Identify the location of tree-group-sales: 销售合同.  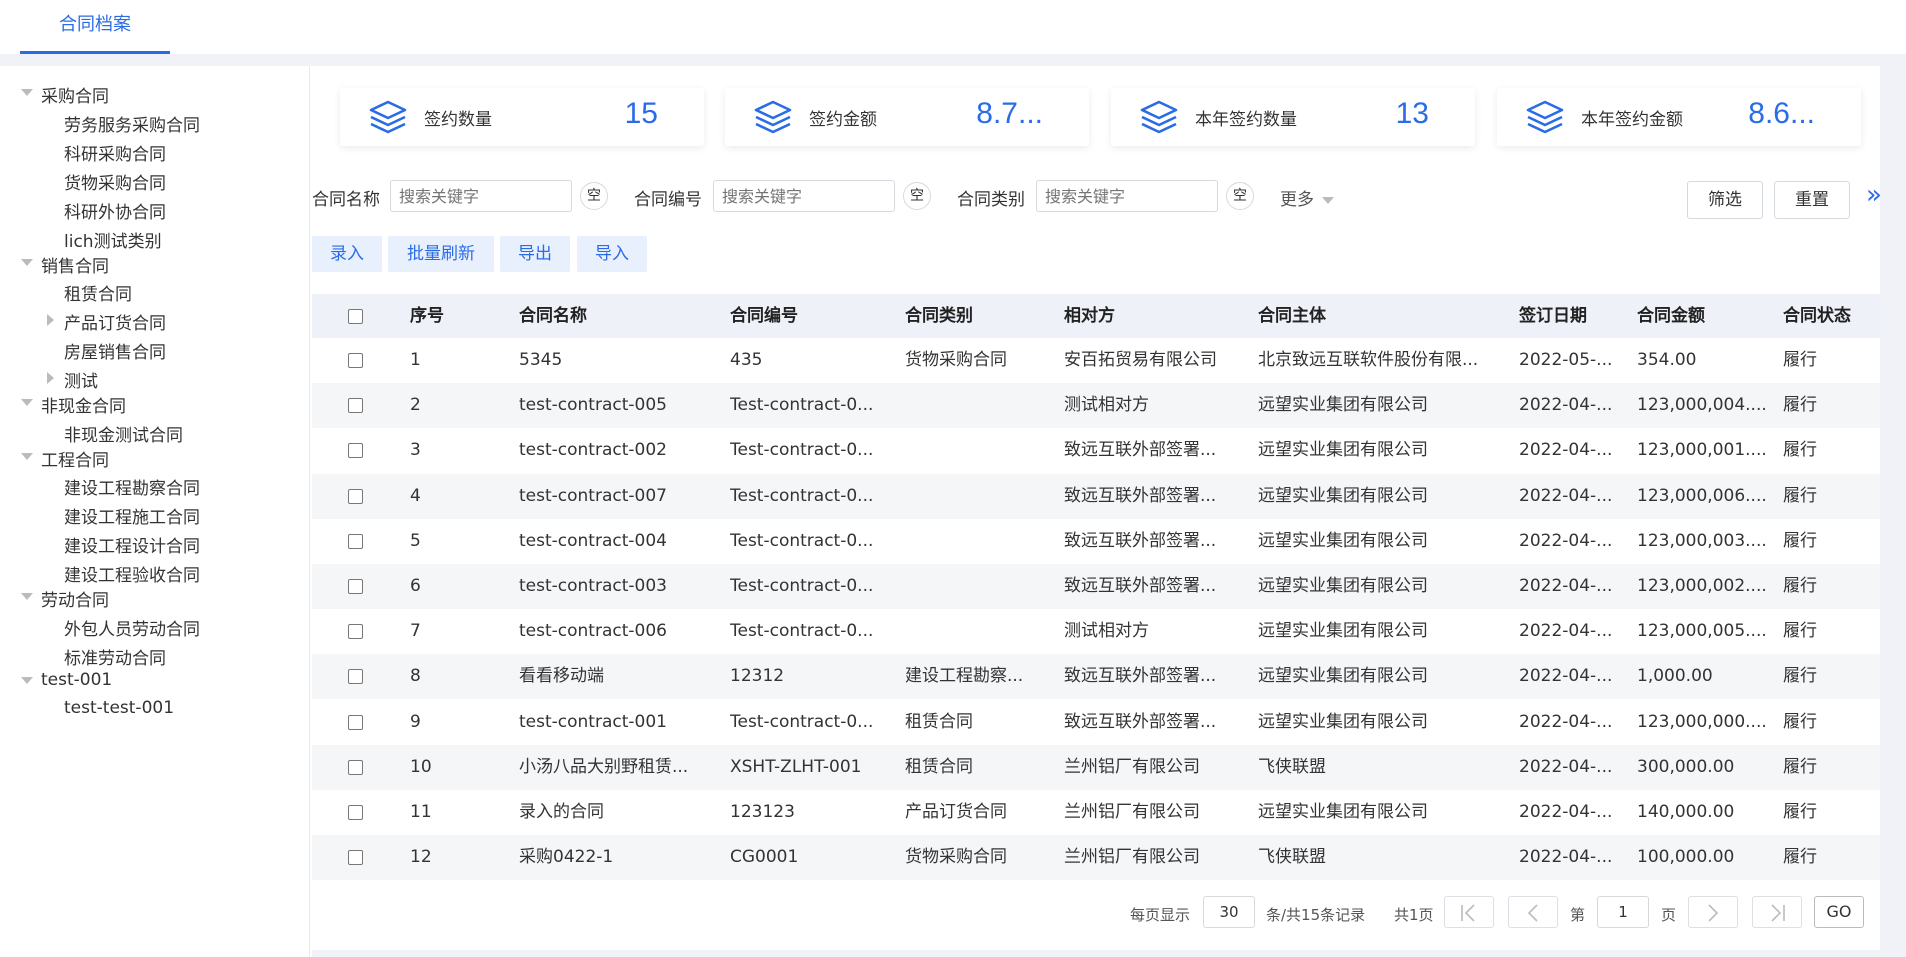
(65, 264).